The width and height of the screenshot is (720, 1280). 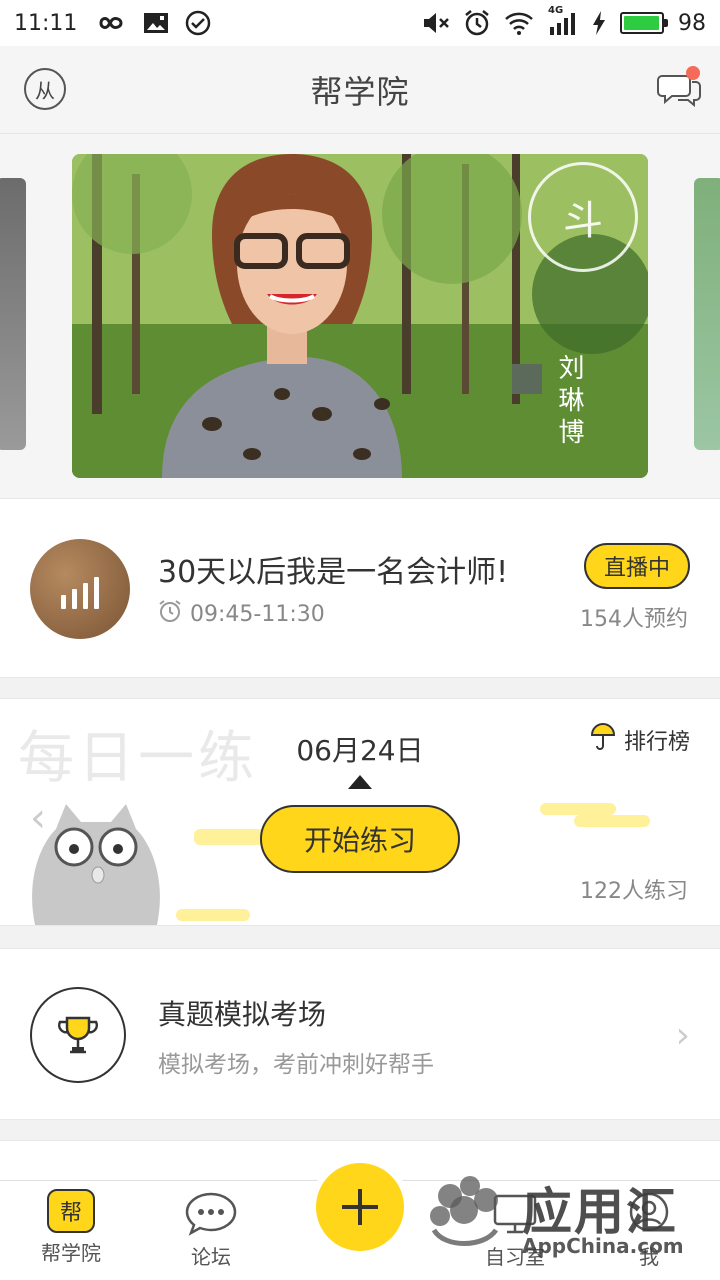 What do you see at coordinates (436, 23) in the screenshot?
I see `mute-icon` at bounding box center [436, 23].